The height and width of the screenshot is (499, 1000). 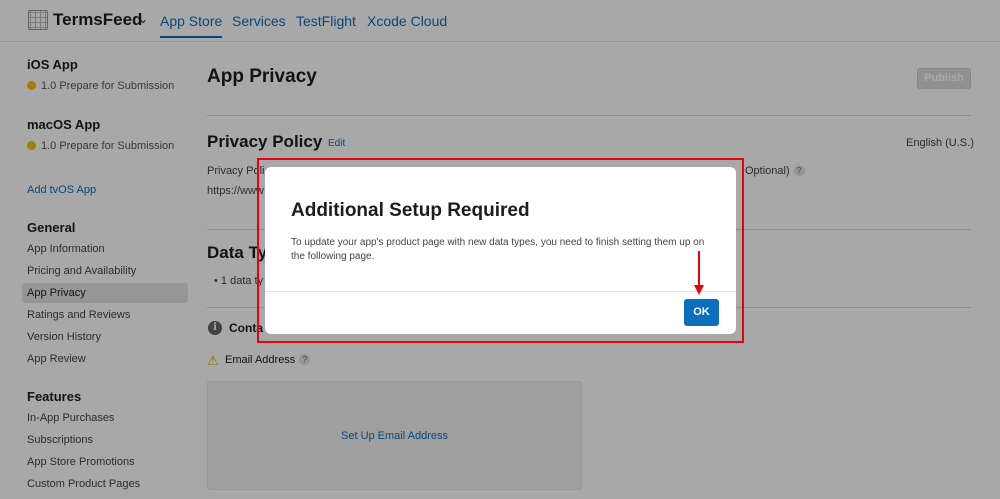 I want to click on dialog-divider, so click(x=500, y=291).